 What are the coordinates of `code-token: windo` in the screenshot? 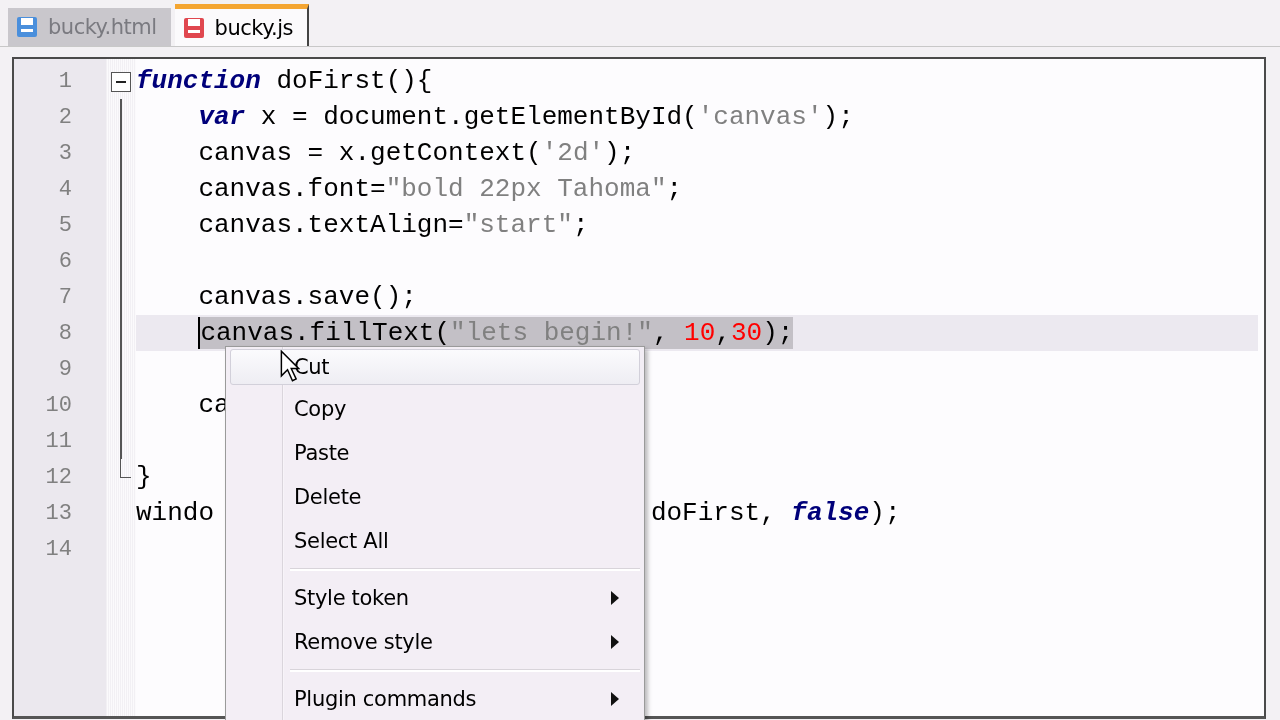 It's located at (175, 513).